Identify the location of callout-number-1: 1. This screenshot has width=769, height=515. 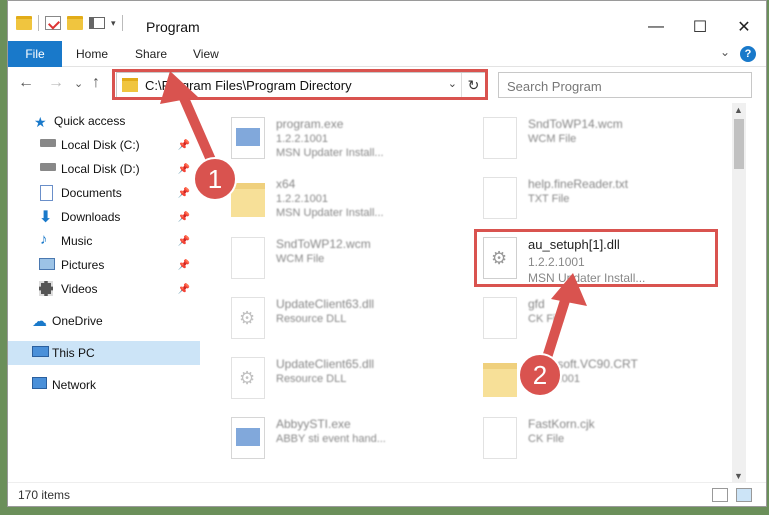
(215, 179).